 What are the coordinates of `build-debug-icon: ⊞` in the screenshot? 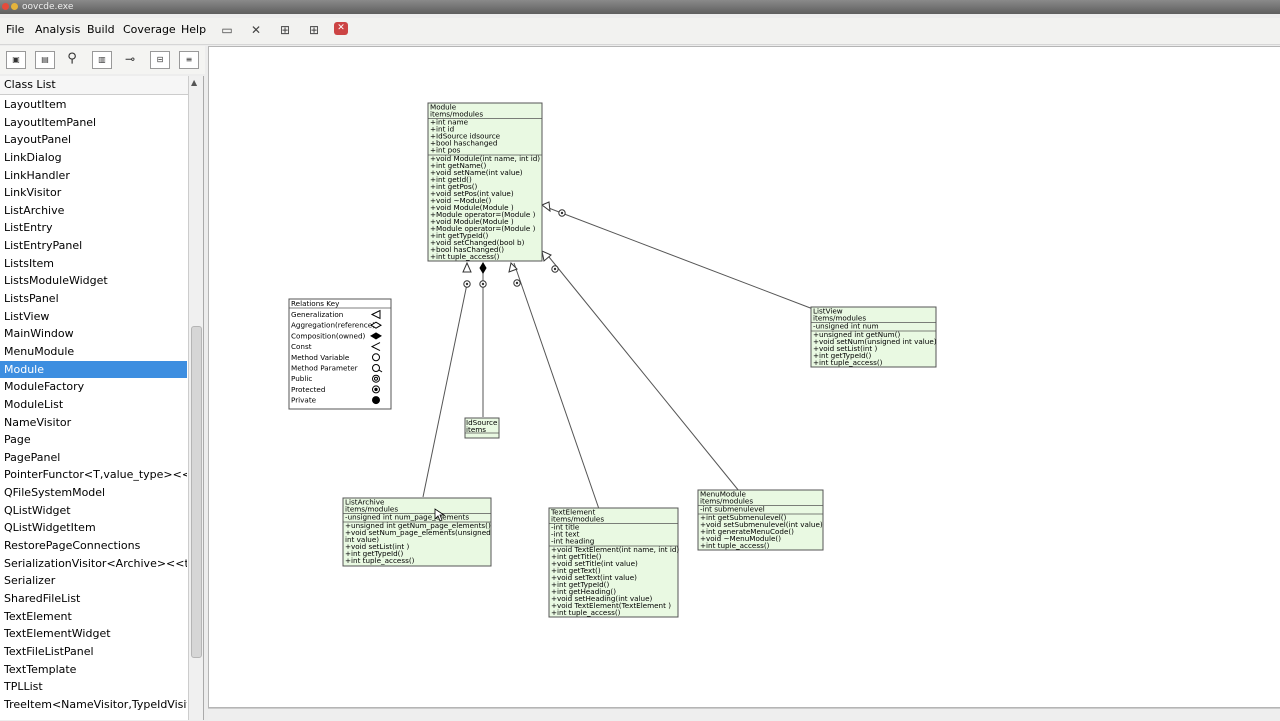 It's located at (285, 30).